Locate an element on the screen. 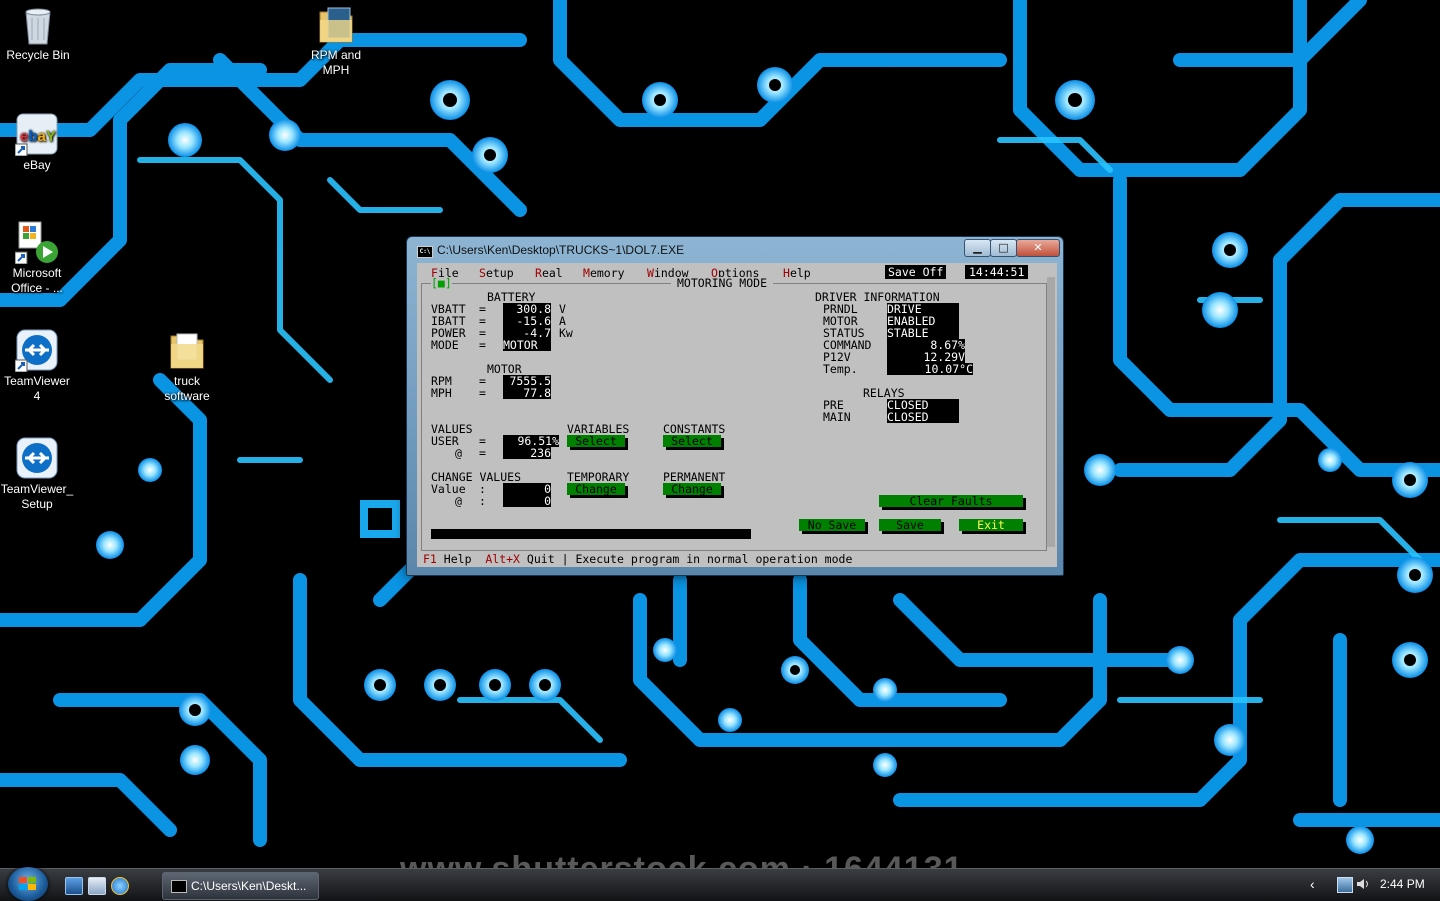  mode-title: MOTORING MODE is located at coordinates (722, 283).